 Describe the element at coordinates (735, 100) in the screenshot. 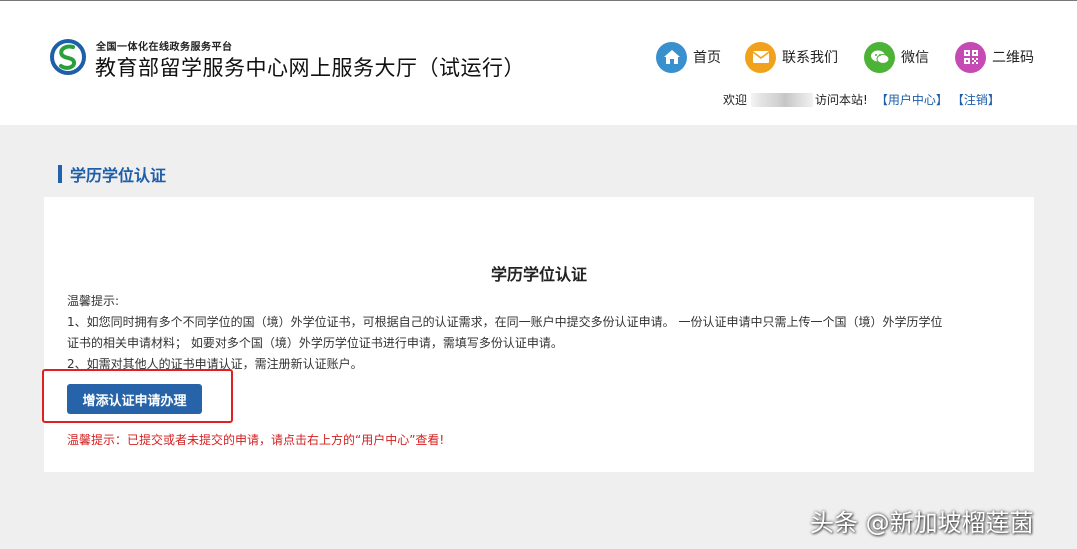

I see `welcome-text: 欢迎` at that location.